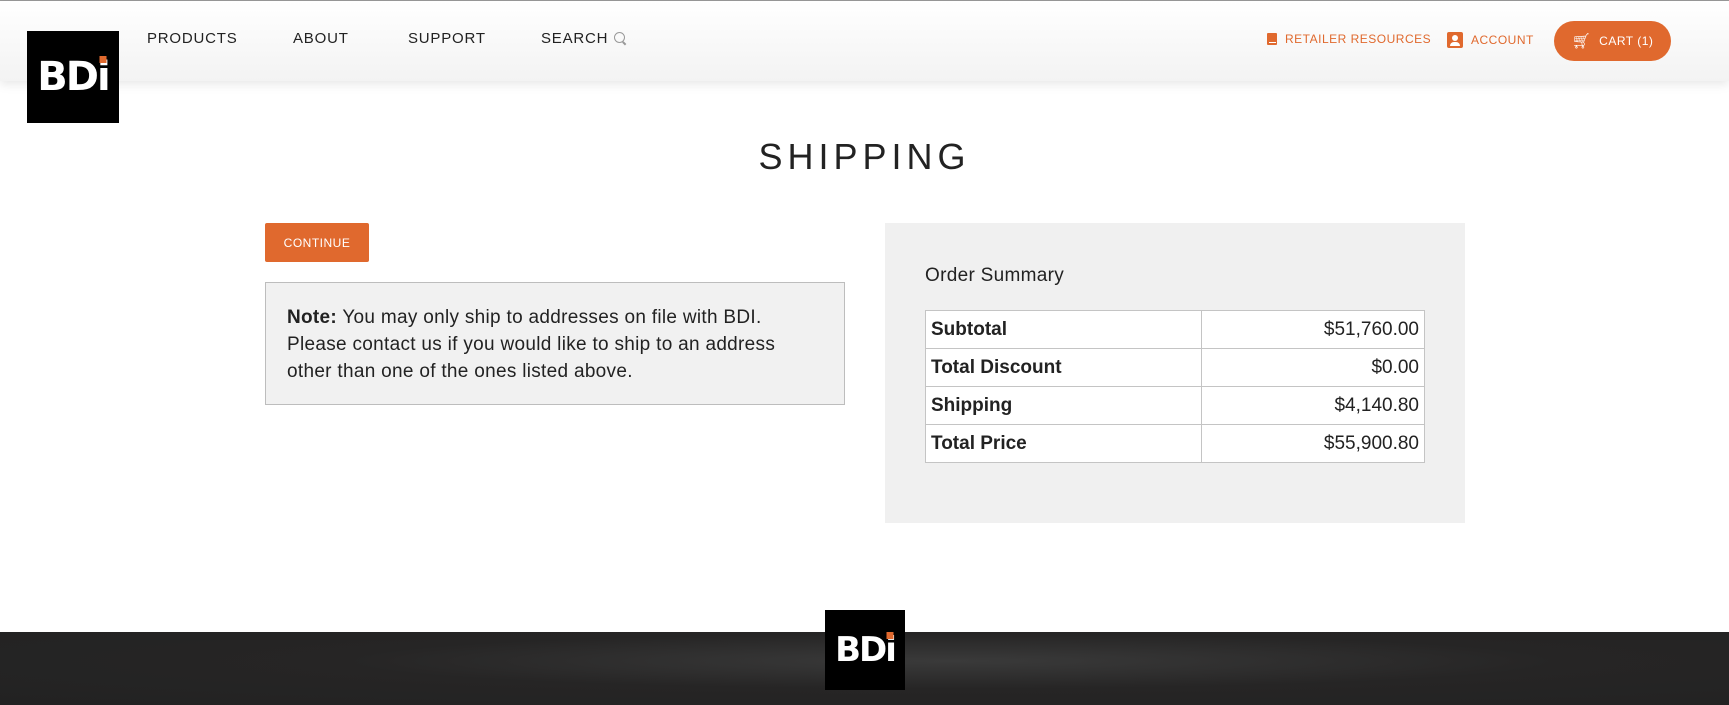  Describe the element at coordinates (1313, 443) in the screenshot. I see `total-price-value: $55,900.80` at that location.